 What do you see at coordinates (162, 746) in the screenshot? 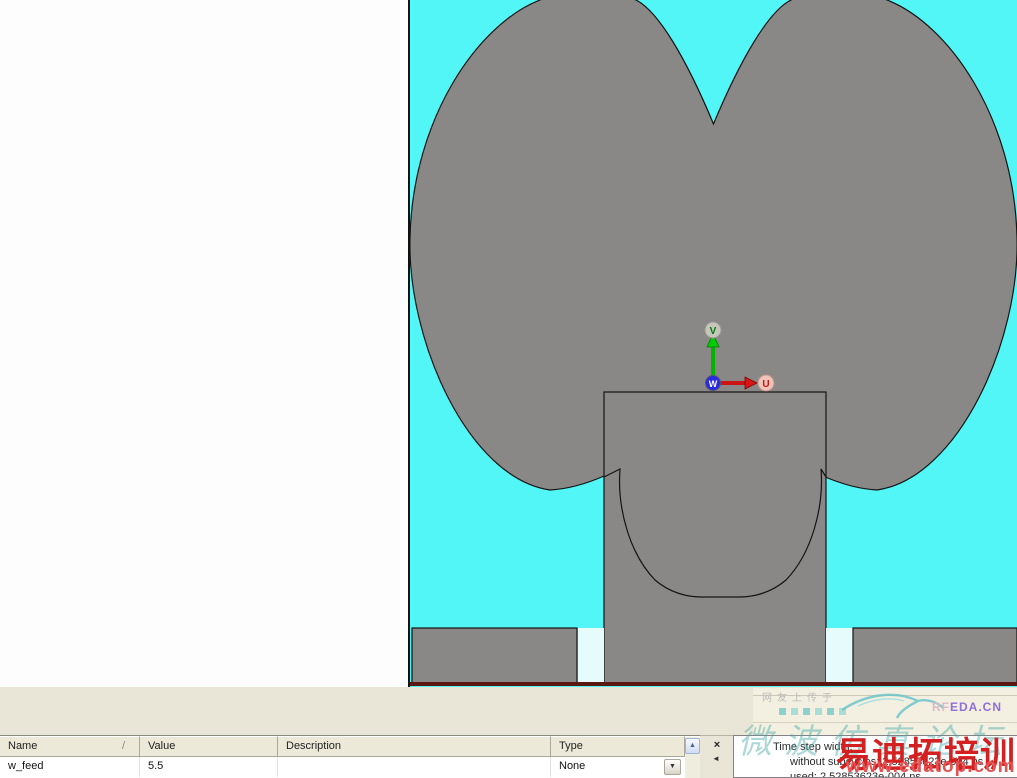
I see `column-header-label: Value` at bounding box center [162, 746].